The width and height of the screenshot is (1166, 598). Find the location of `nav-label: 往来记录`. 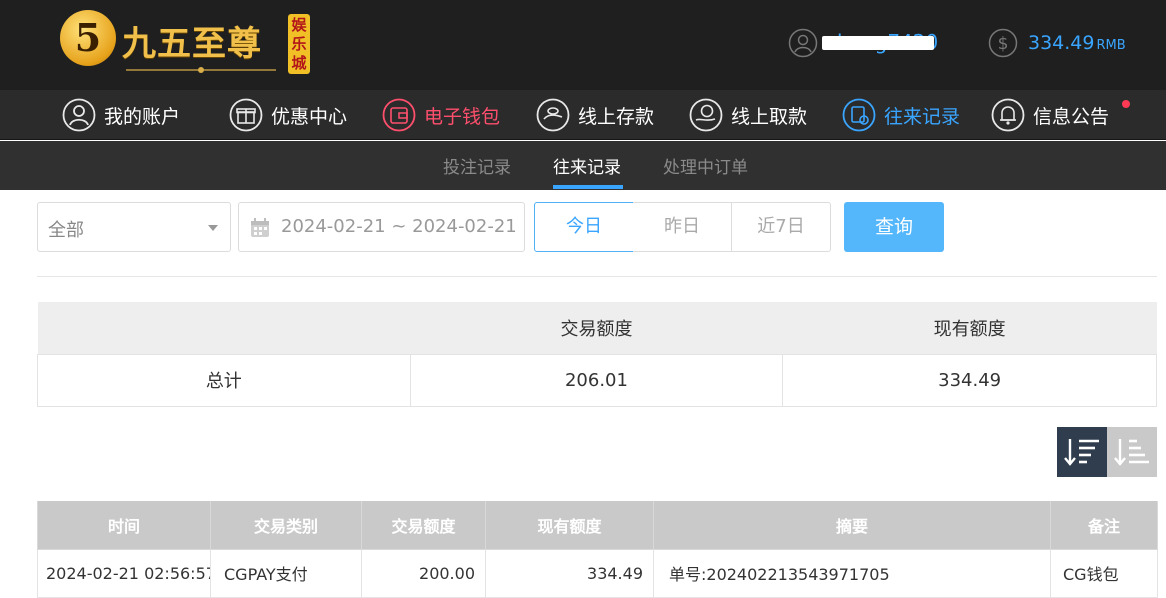

nav-label: 往来记录 is located at coordinates (922, 116).